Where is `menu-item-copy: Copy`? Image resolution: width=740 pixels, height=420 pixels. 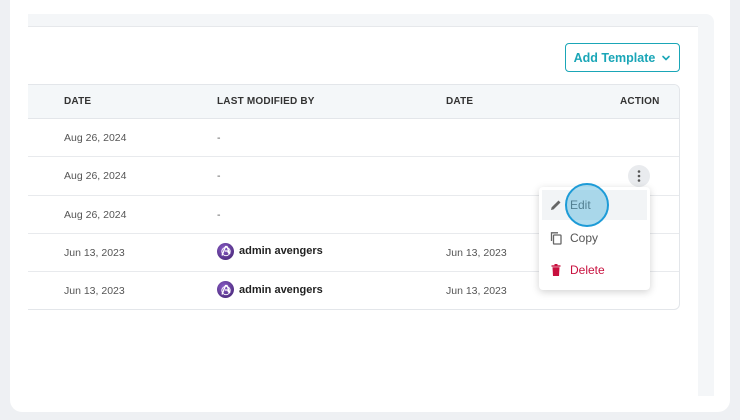
menu-item-copy: Copy is located at coordinates (594, 238).